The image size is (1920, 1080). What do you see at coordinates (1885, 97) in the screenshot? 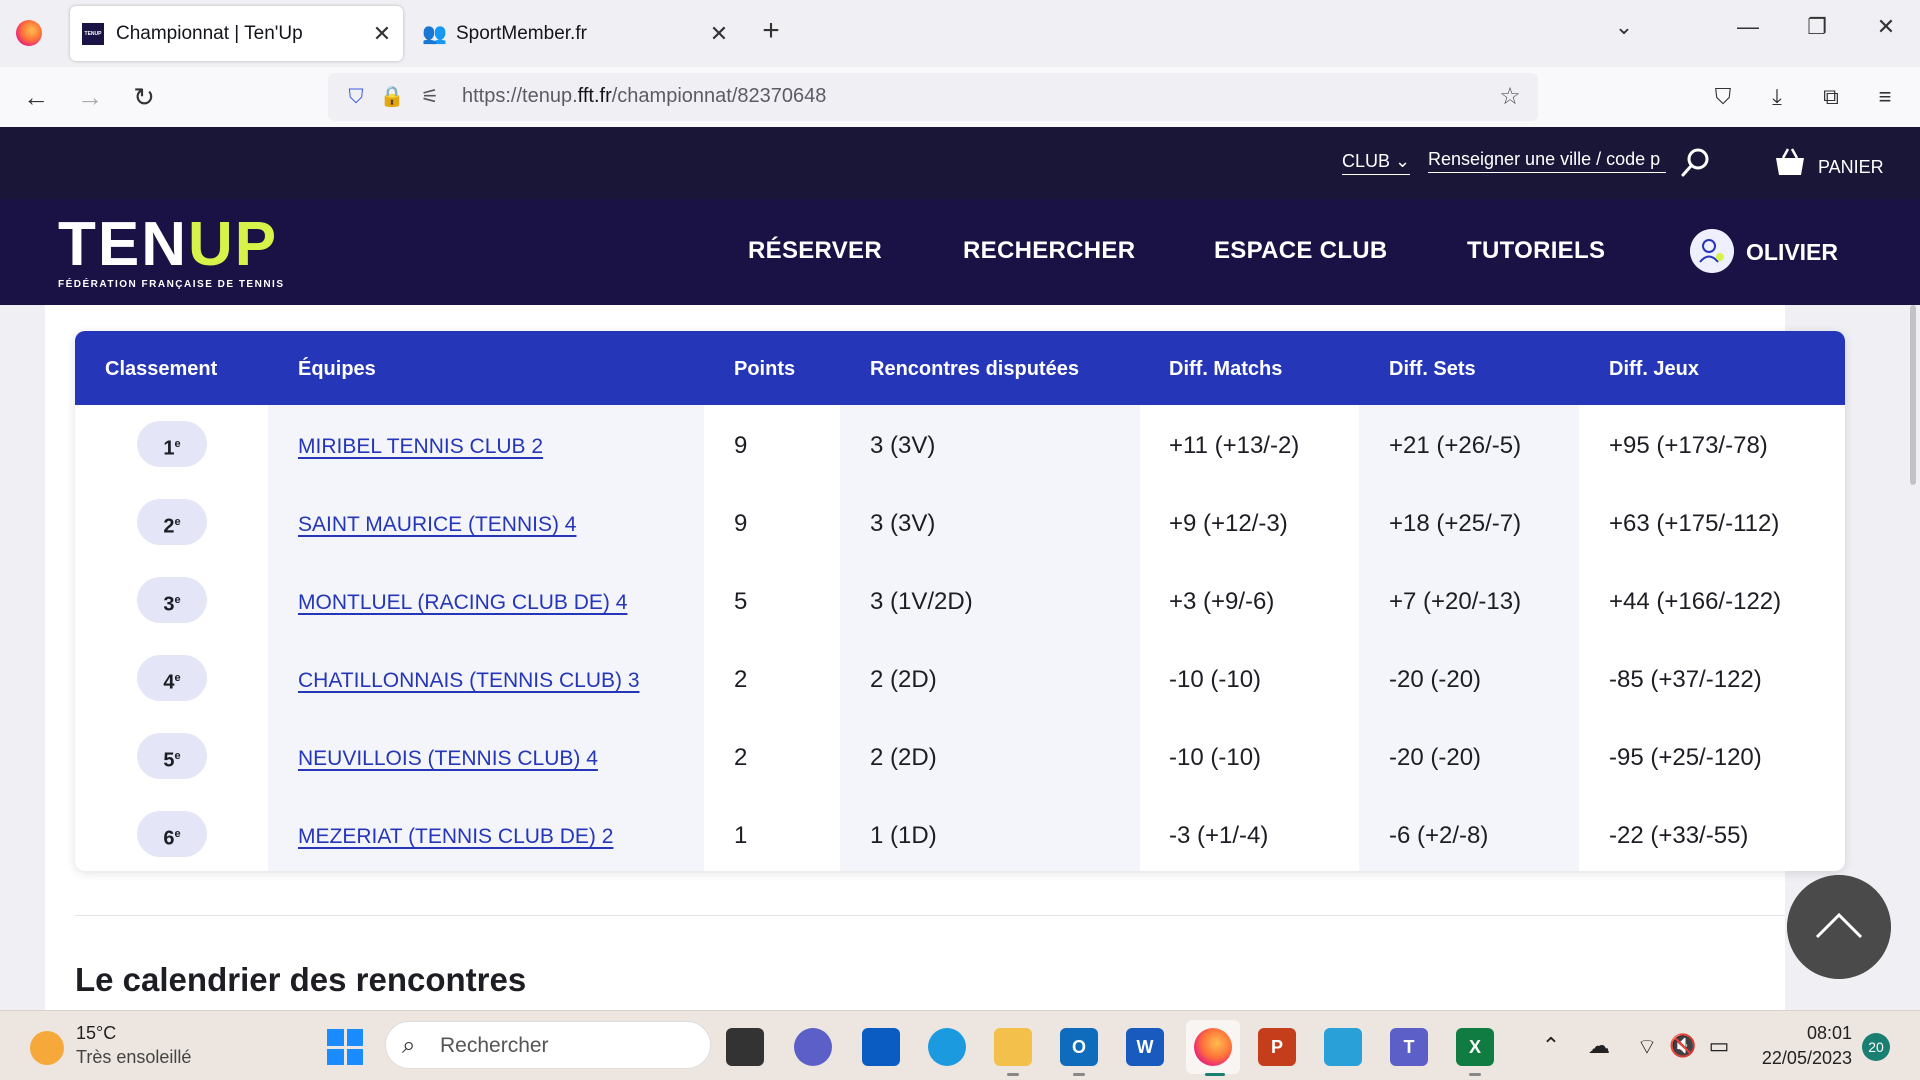
I see `hamburger-menu-icon: ≡` at bounding box center [1885, 97].